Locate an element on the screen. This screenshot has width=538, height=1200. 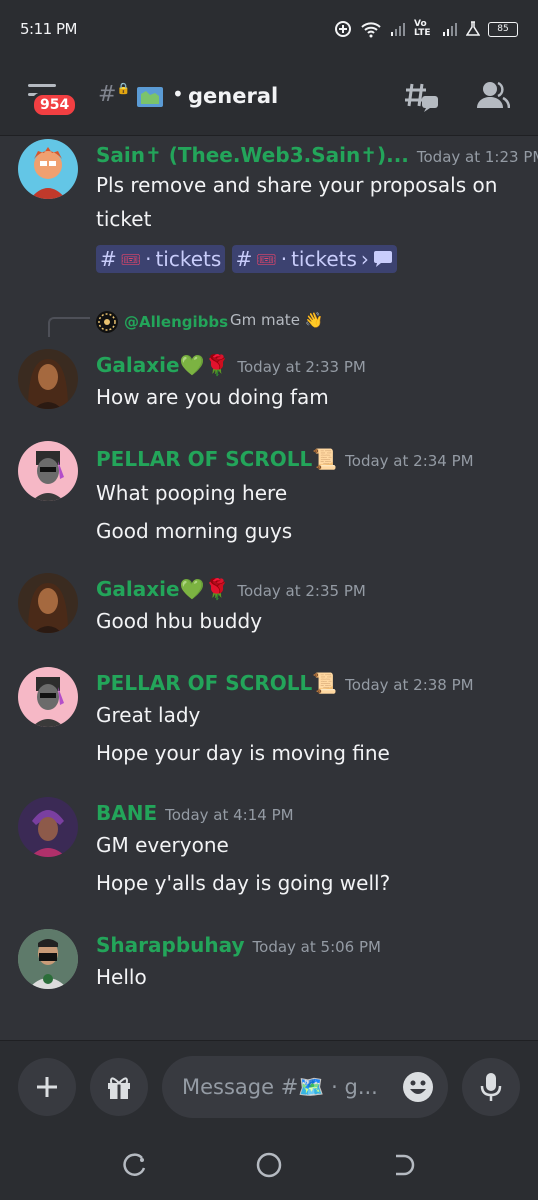
reply-connector is located at coordinates (69, 327).